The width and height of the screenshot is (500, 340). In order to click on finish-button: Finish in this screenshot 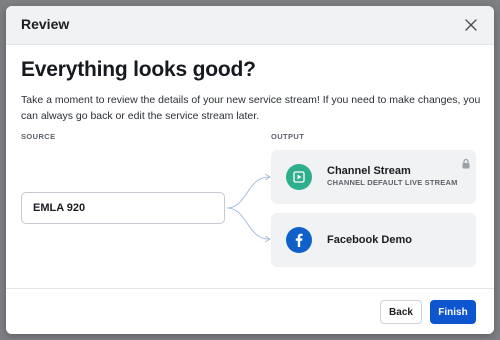, I will do `click(453, 312)`.